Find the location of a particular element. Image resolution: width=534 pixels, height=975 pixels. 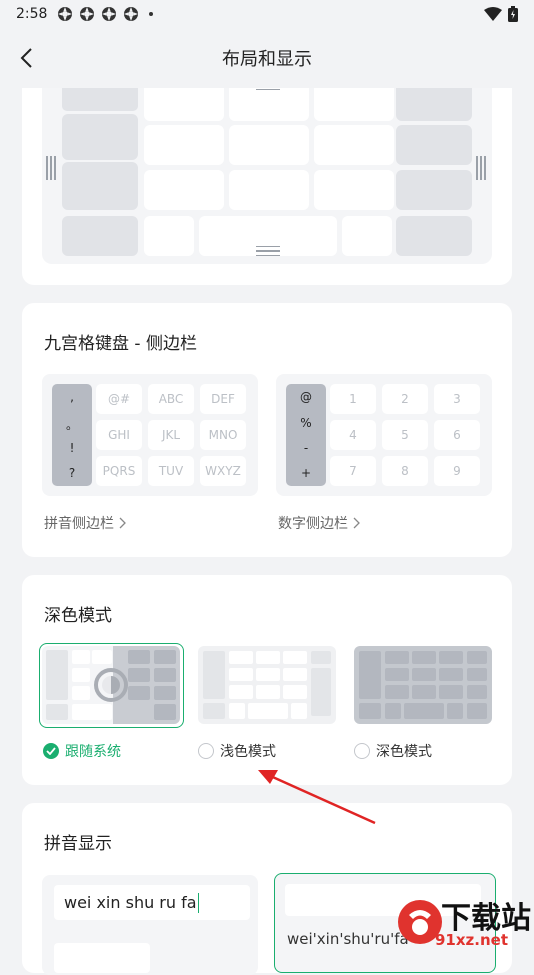

check-circle-icon is located at coordinates (51, 751).